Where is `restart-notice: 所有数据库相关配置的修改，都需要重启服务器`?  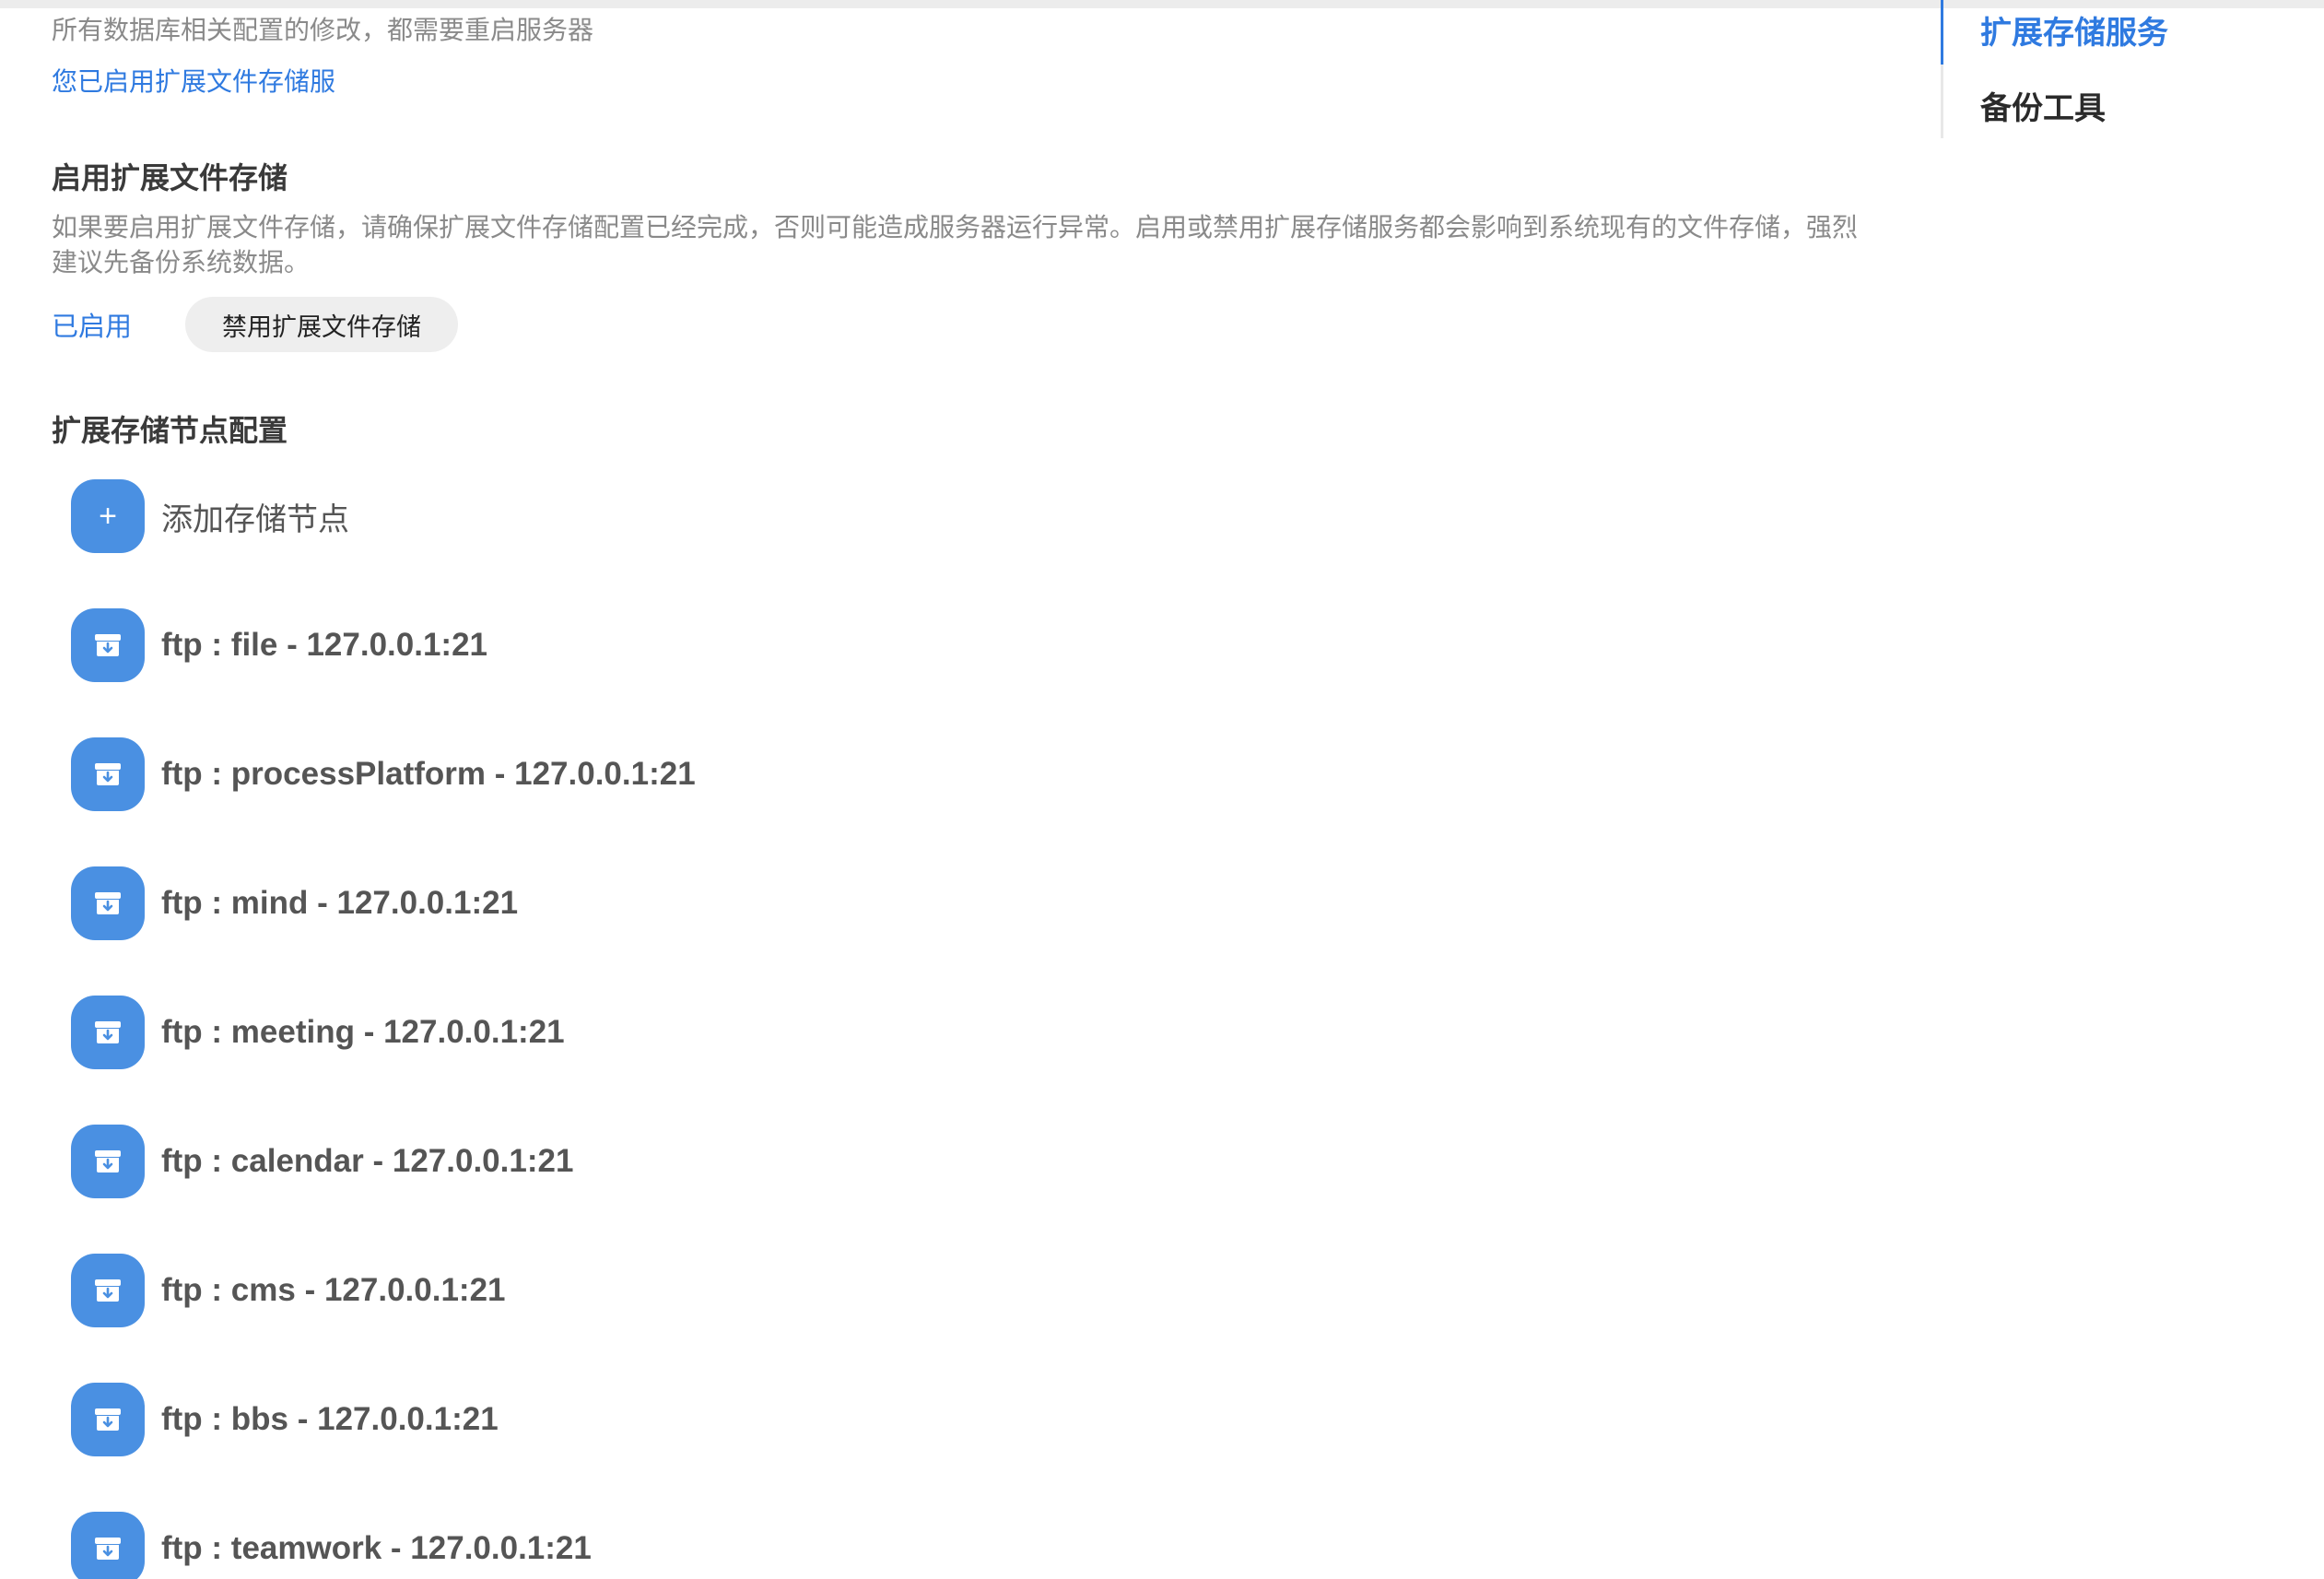
restart-notice: 所有数据库相关配置的修改，都需要重启服务器 is located at coordinates (323, 30).